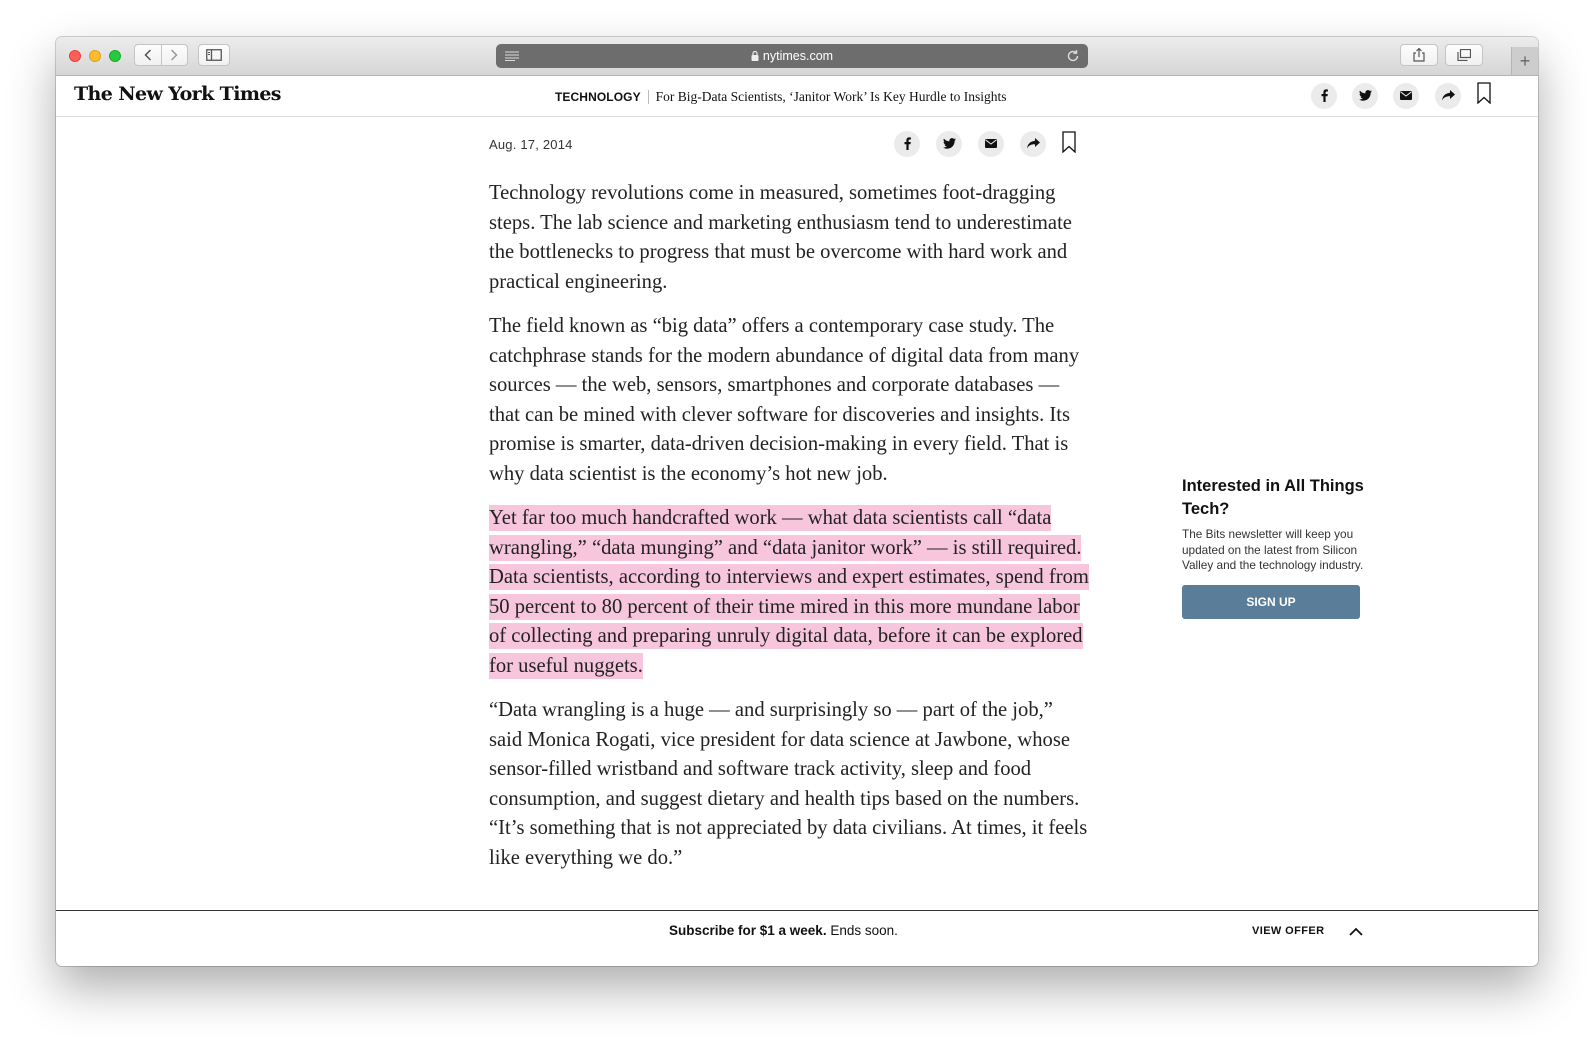 The image size is (1594, 1040). What do you see at coordinates (598, 97) in the screenshot?
I see `section-label: TECHNOLOGY` at bounding box center [598, 97].